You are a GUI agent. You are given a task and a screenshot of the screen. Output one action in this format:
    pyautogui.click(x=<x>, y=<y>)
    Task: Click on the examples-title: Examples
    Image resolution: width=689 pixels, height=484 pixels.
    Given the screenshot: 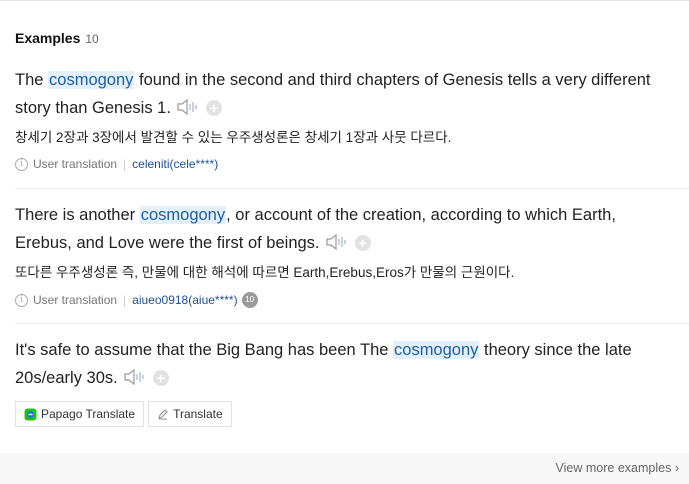 What is the action you would take?
    pyautogui.click(x=48, y=38)
    